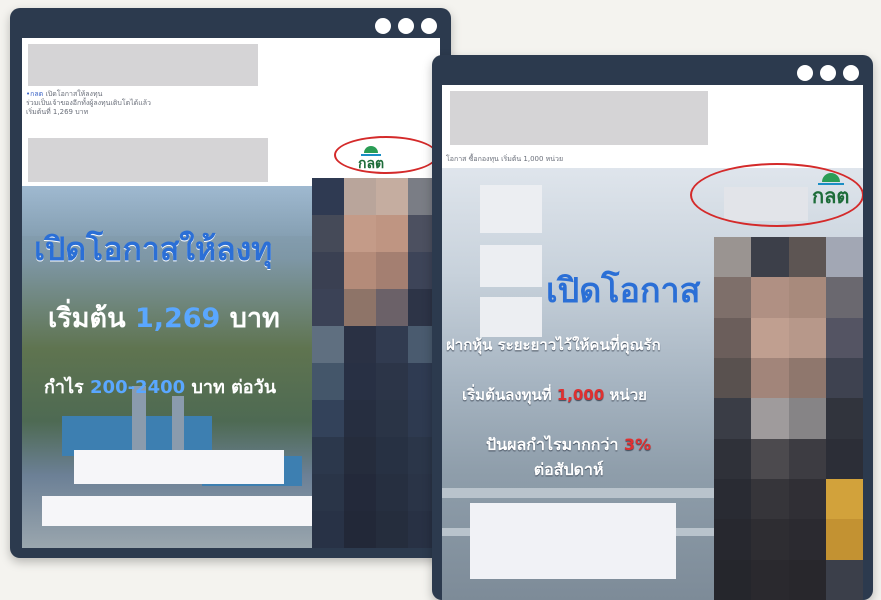  What do you see at coordinates (178, 426) in the screenshot?
I see `chimney` at bounding box center [178, 426].